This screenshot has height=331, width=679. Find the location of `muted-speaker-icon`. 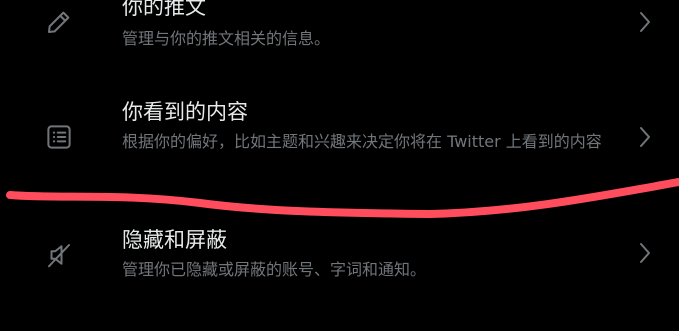

muted-speaker-icon is located at coordinates (59, 255).